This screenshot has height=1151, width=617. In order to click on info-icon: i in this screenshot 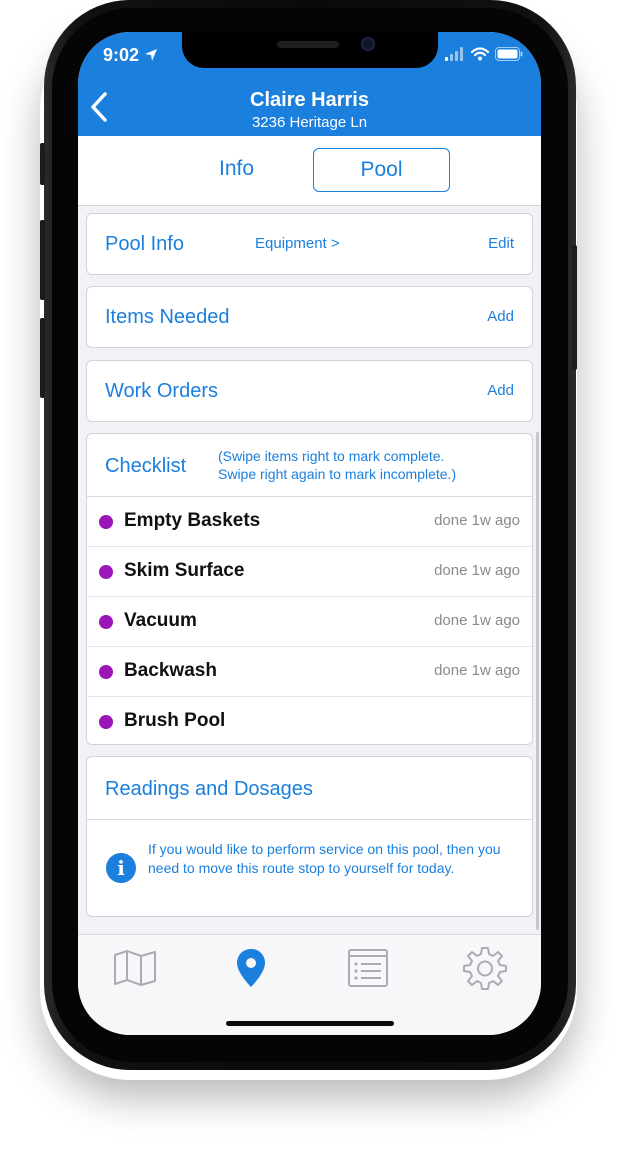, I will do `click(121, 868)`.